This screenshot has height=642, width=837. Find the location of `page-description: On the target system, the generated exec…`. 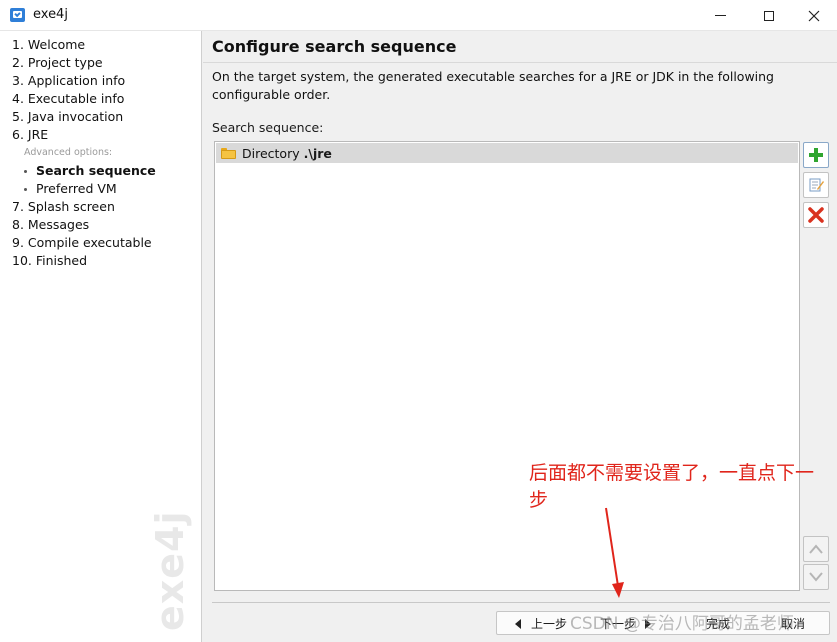

page-description: On the target system, the generated exec… is located at coordinates (493, 85).